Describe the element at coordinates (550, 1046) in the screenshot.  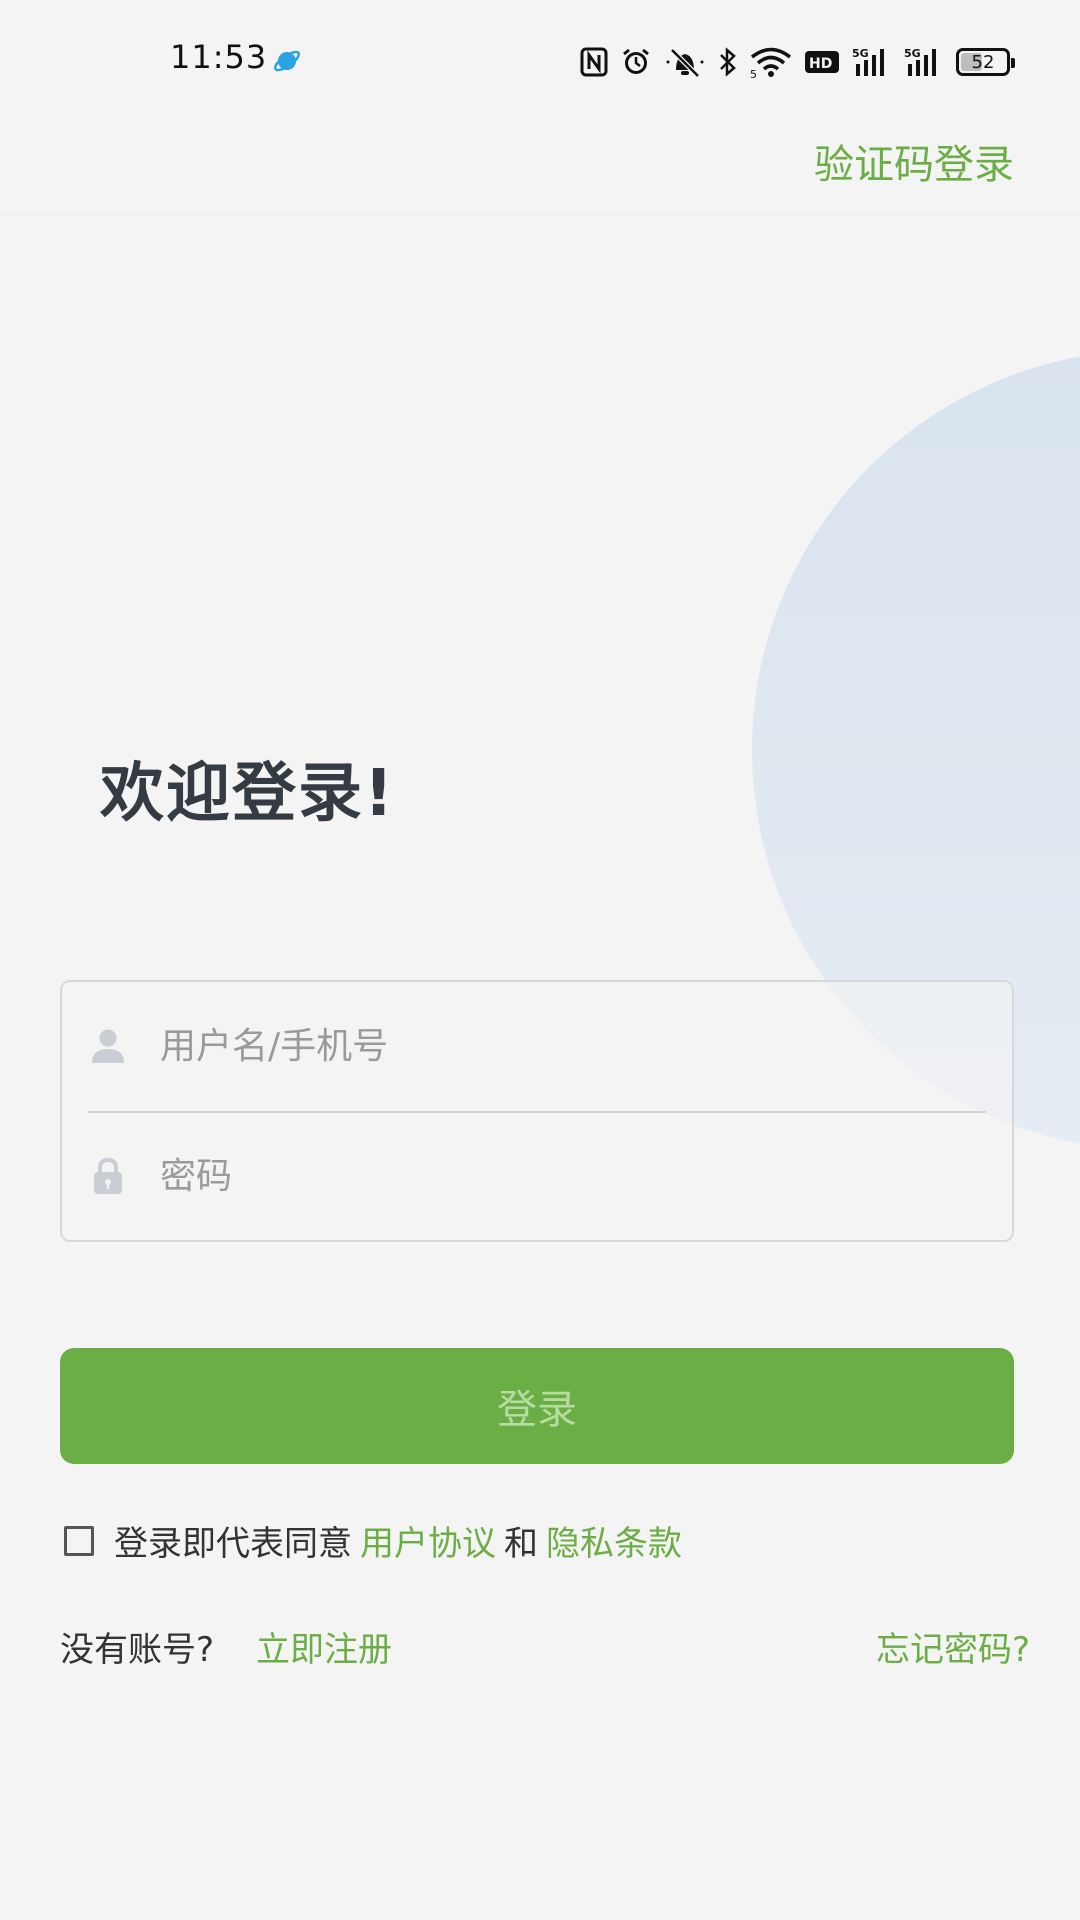
I see `username-input` at that location.